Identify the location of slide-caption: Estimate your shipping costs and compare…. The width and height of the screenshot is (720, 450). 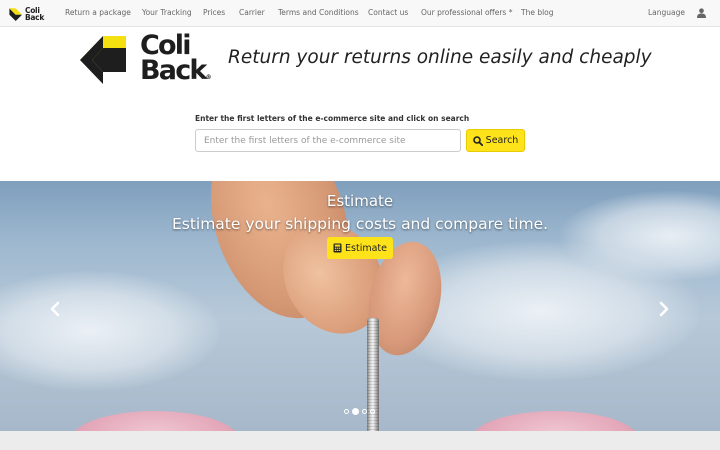
(360, 224).